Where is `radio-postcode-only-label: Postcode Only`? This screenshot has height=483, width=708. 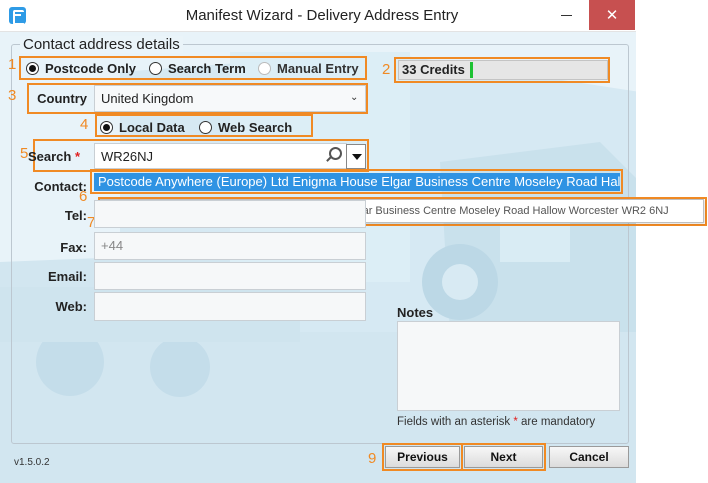 radio-postcode-only-label: Postcode Only is located at coordinates (91, 68).